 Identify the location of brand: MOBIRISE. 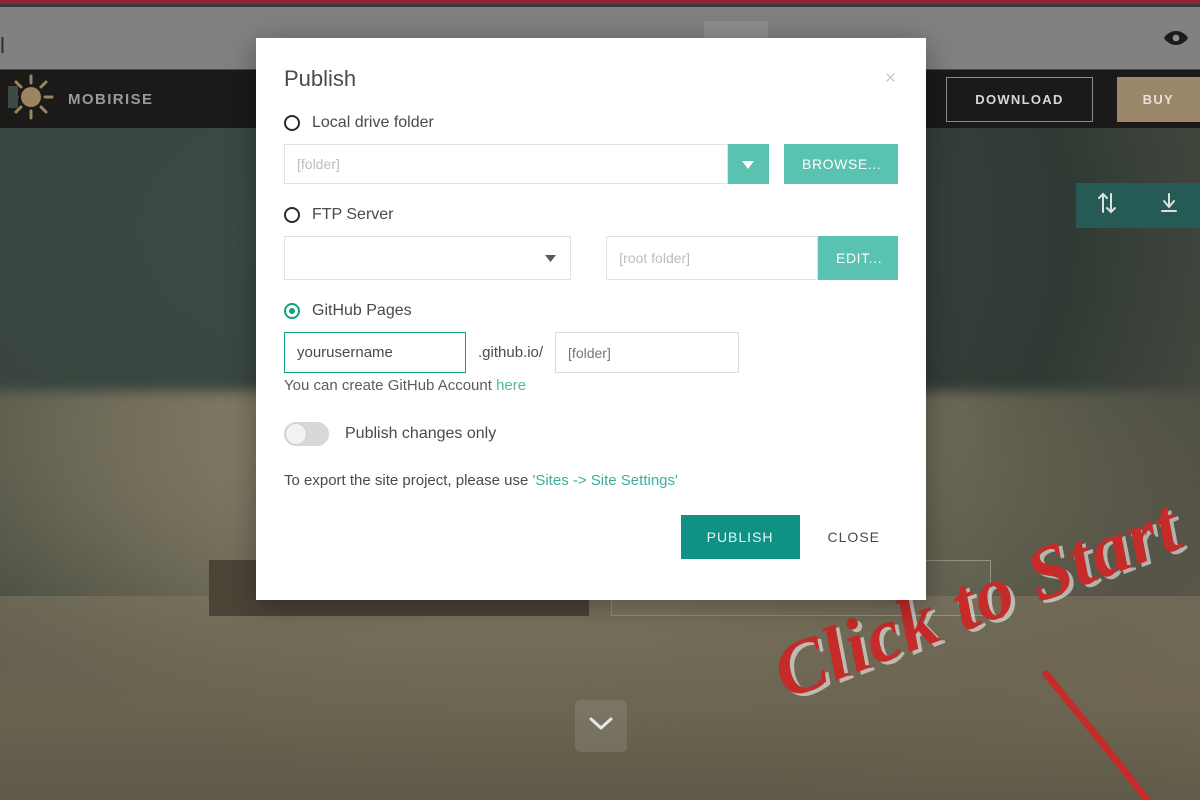
(80, 99).